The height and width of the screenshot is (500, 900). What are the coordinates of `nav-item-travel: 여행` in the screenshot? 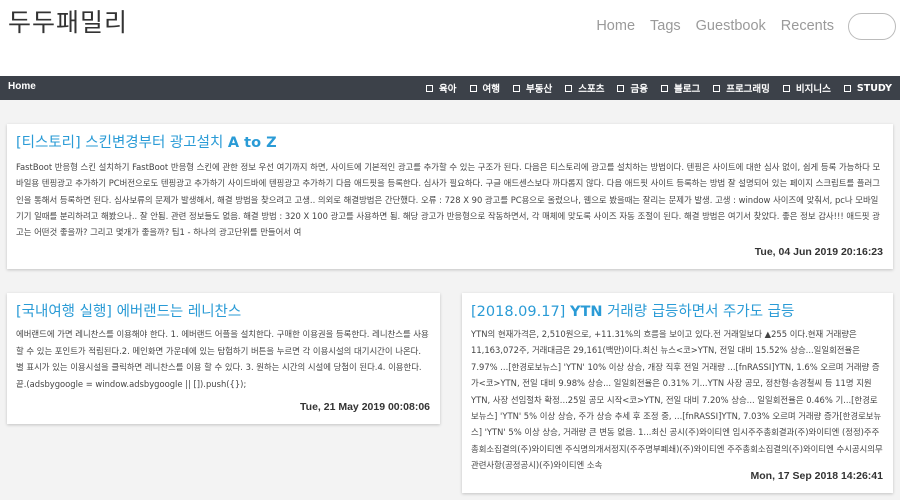 It's located at (485, 88).